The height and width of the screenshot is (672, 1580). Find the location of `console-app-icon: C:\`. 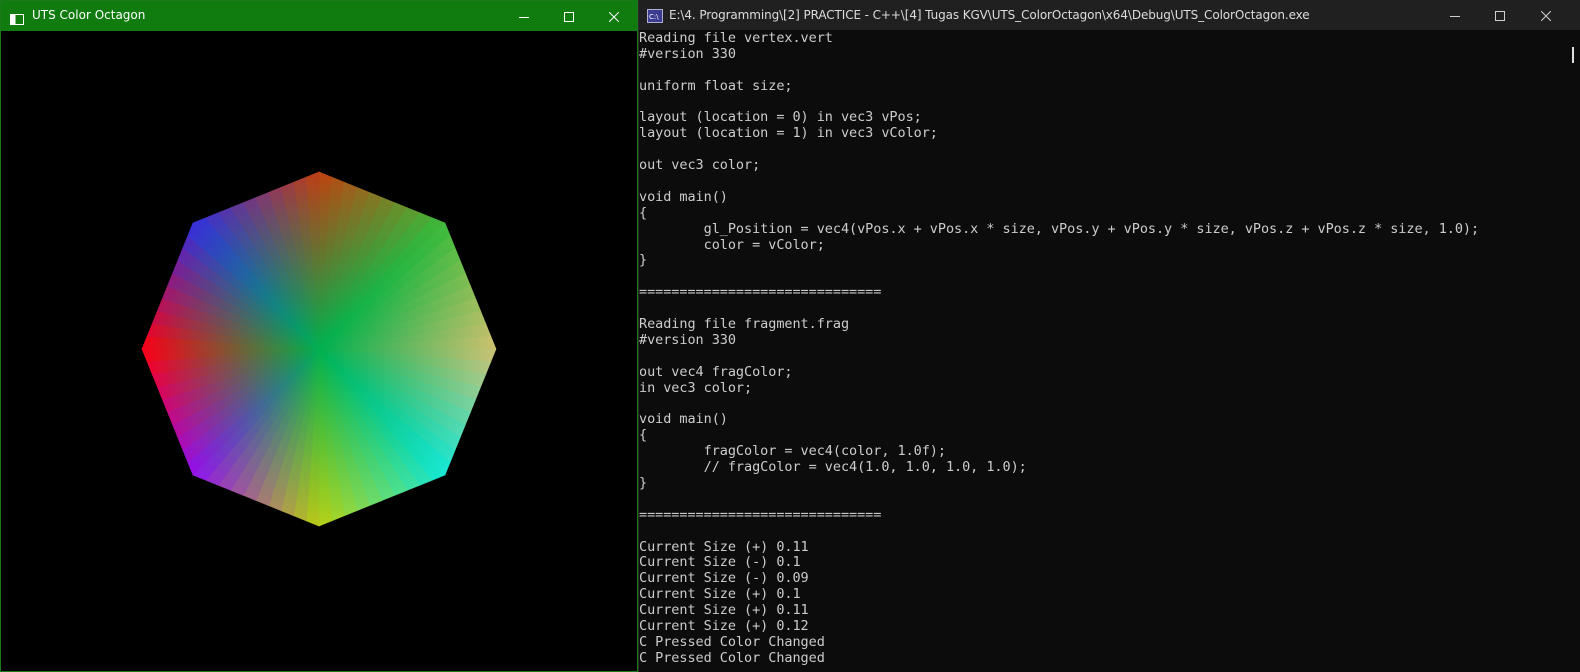

console-app-icon: C:\ is located at coordinates (655, 15).